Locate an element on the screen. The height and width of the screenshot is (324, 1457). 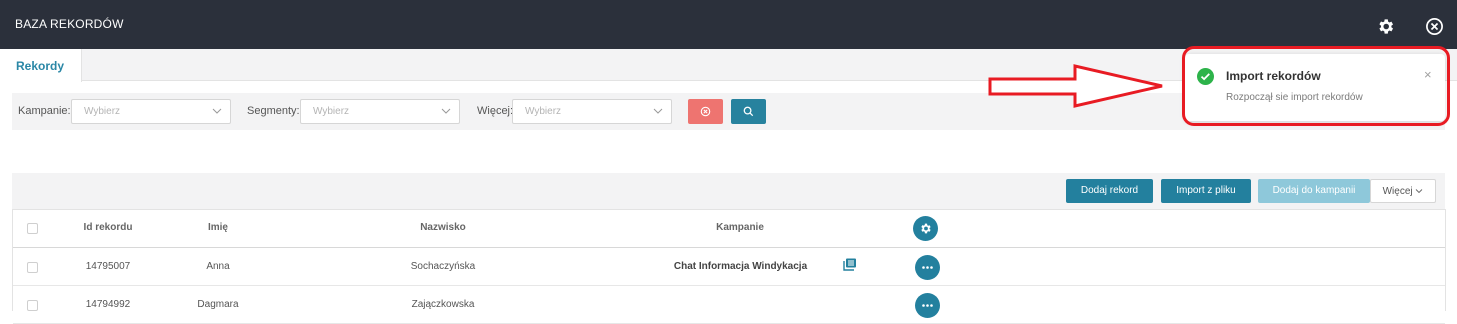
column-header-first-name: Imię is located at coordinates (218, 227).